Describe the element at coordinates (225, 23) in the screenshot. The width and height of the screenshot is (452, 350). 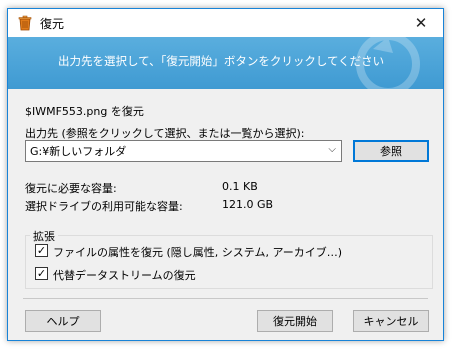
I see `title-bar: 復元 ✕` at that location.